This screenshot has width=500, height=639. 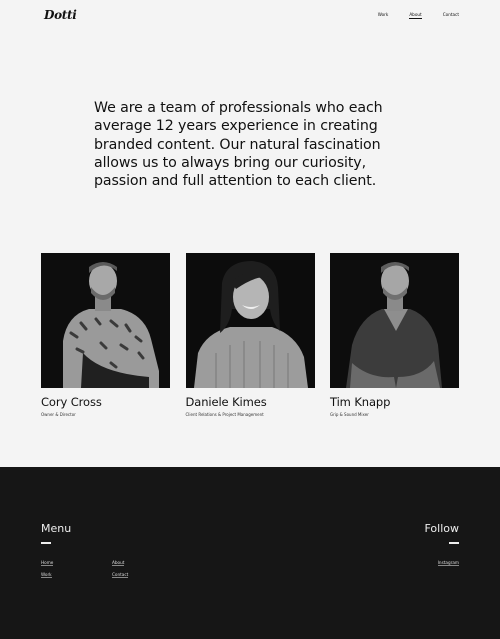 I want to click on footer-home-link: Home, so click(x=47, y=563).